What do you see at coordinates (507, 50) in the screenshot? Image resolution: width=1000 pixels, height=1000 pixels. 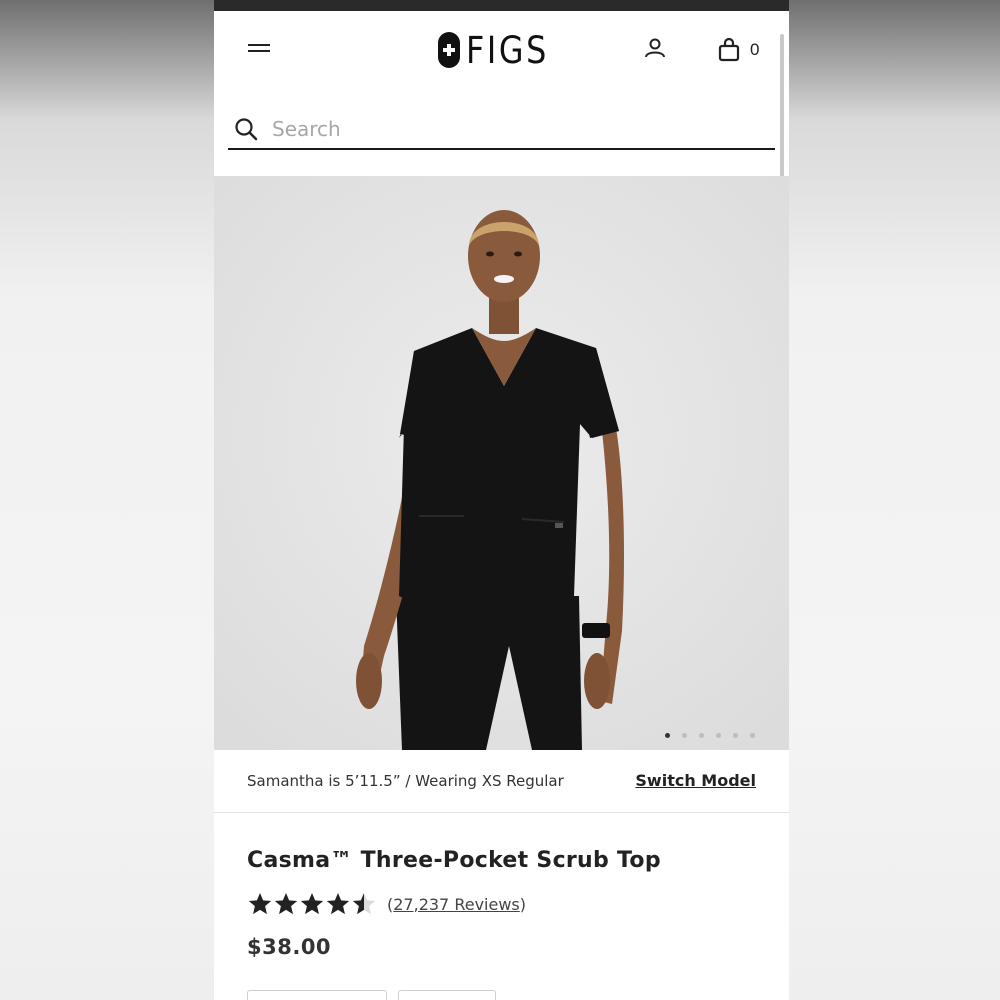 I see `brand-name: FIGS` at bounding box center [507, 50].